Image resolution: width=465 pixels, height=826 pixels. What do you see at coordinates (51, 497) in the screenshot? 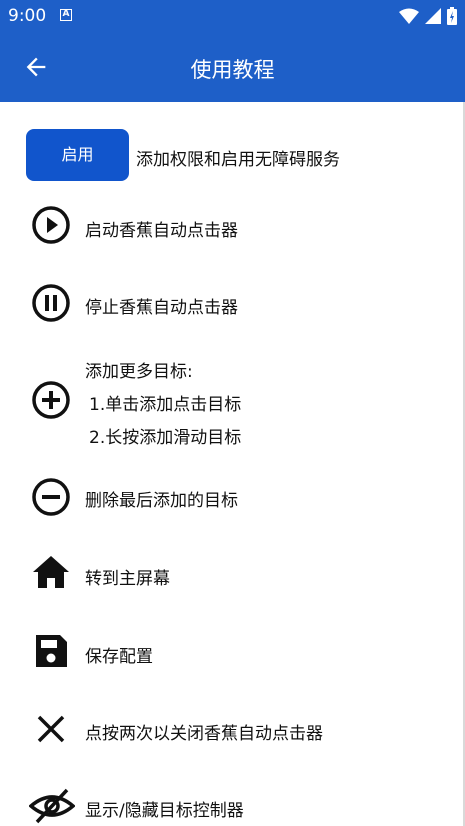
I see `remove-circle-icon` at bounding box center [51, 497].